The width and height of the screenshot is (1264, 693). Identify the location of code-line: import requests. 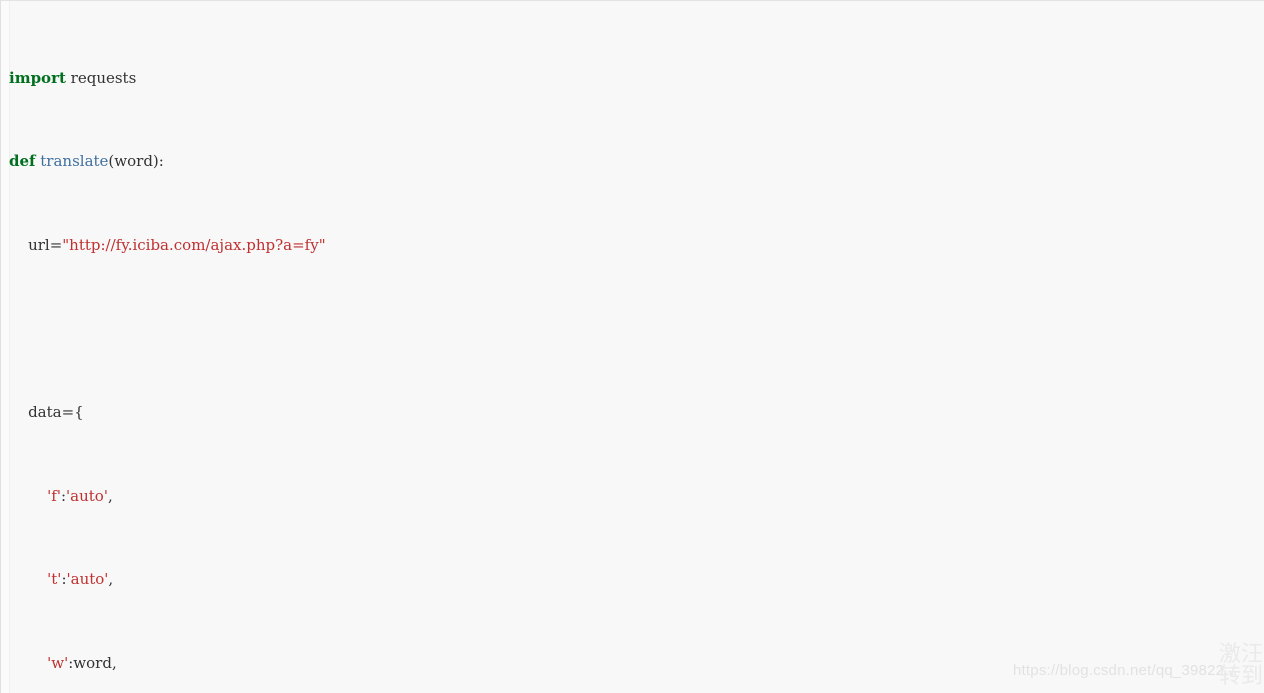
(73, 77).